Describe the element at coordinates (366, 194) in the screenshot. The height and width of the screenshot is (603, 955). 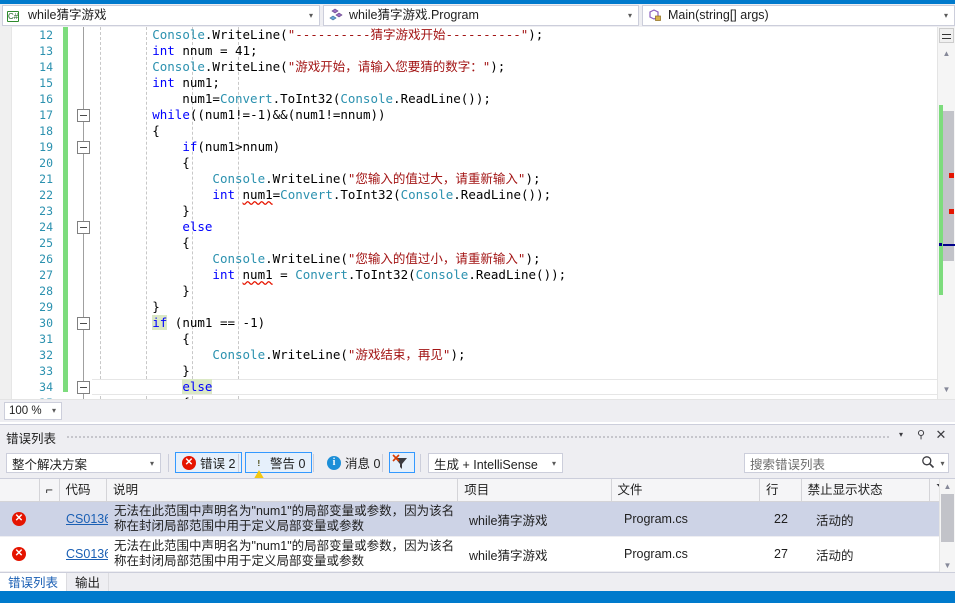
I see `code-token: .ToInt32(` at that location.